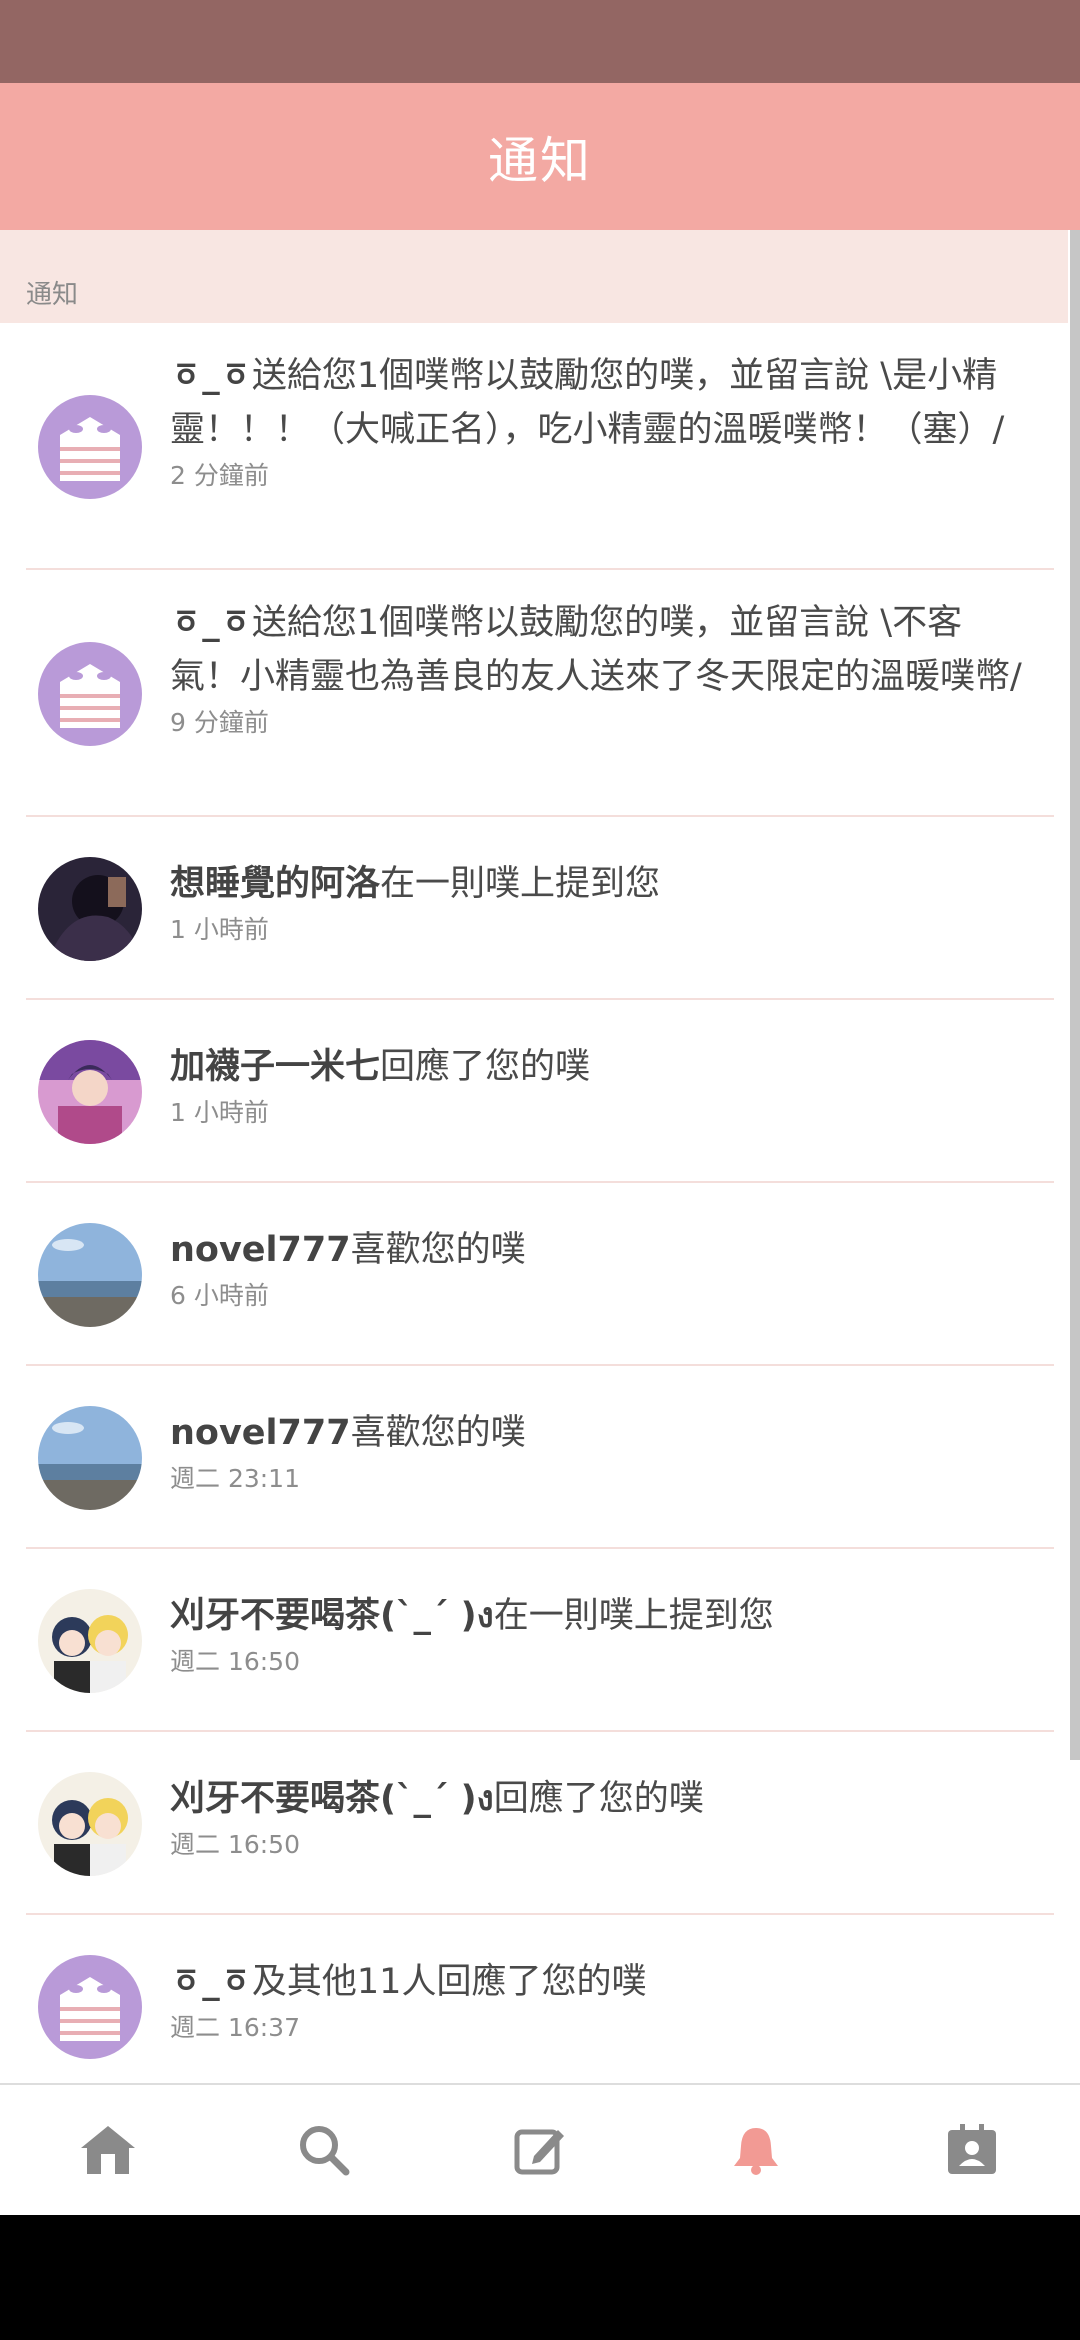  I want to click on section-label: 通知, so click(52, 295).